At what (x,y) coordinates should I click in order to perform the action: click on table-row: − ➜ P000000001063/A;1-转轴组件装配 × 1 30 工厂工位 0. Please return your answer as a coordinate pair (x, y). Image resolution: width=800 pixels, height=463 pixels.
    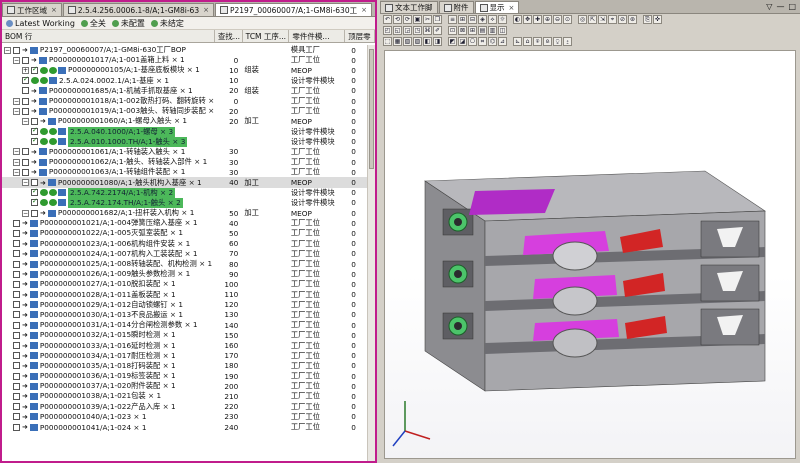
    Looking at the image, I should click on (184, 172).